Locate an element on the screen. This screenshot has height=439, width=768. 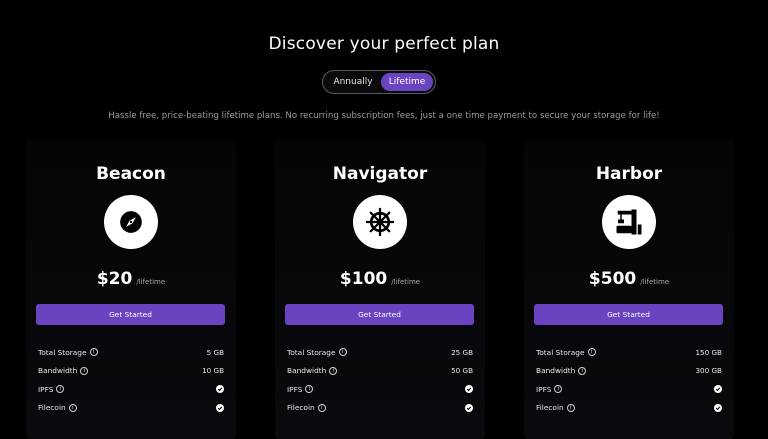
feature-total-storage: Total Storage i 25 GB is located at coordinates (380, 352).